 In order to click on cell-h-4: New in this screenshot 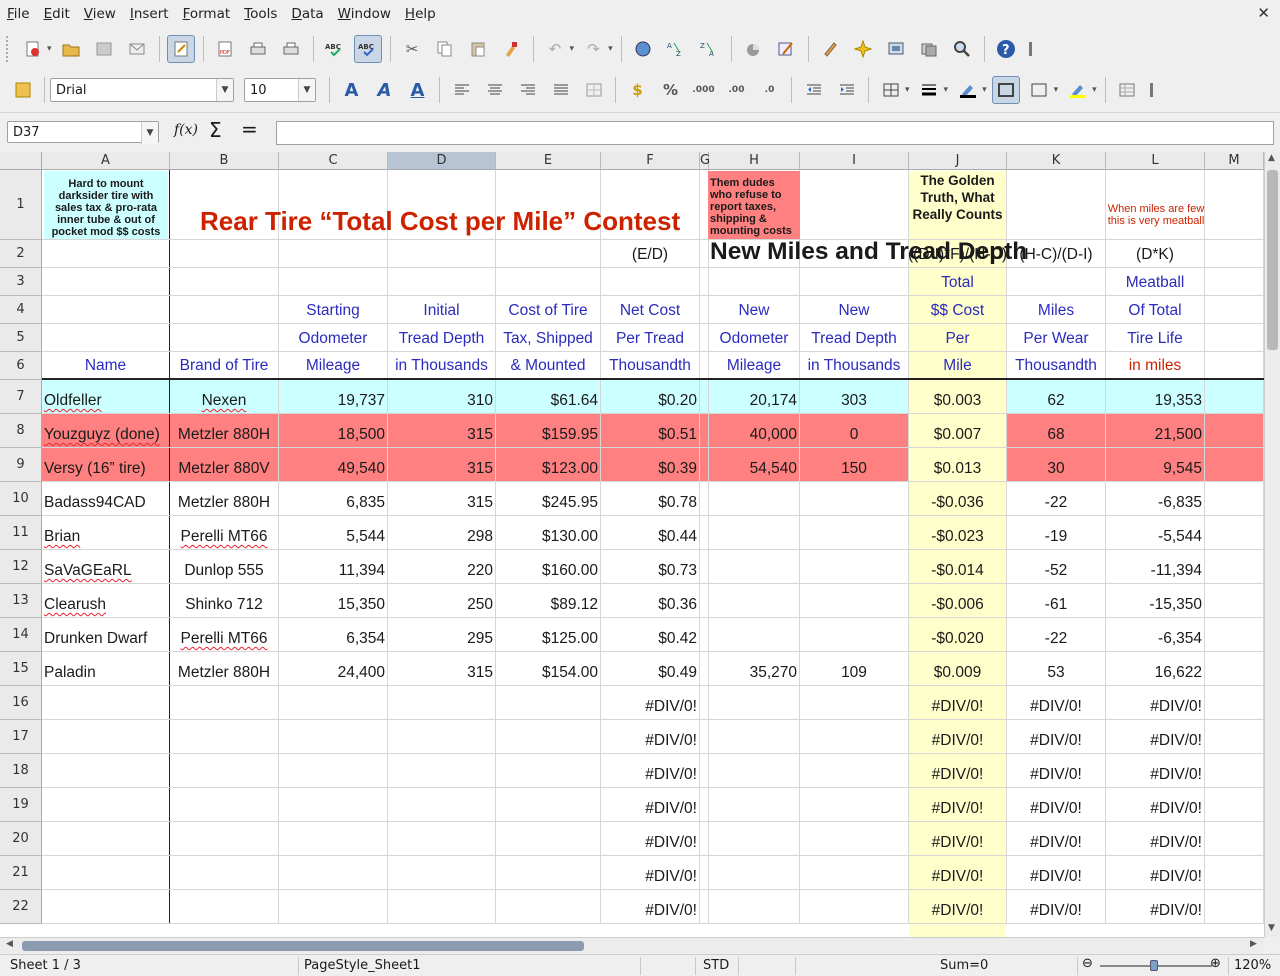, I will do `click(754, 309)`.